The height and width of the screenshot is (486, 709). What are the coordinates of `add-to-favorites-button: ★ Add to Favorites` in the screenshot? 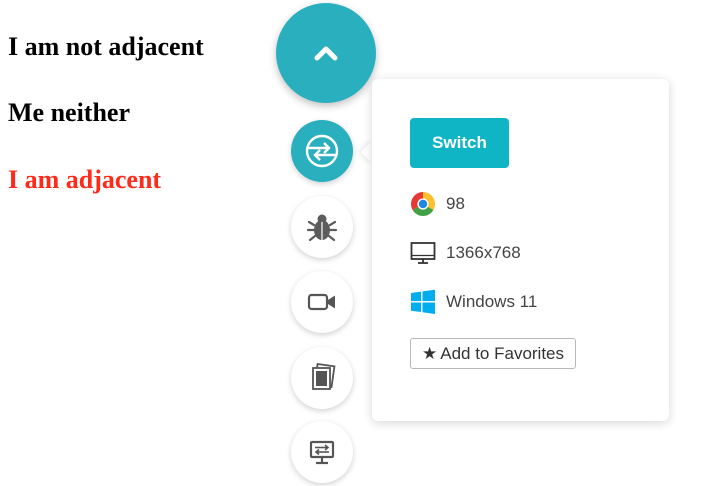 It's located at (493, 353).